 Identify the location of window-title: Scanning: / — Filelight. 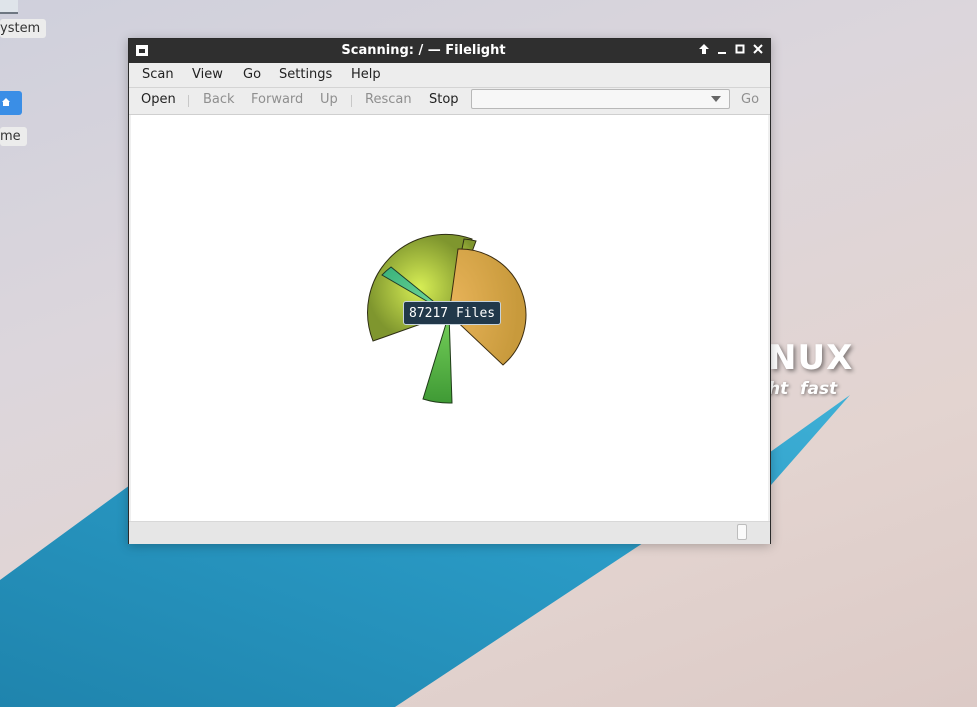
(423, 50).